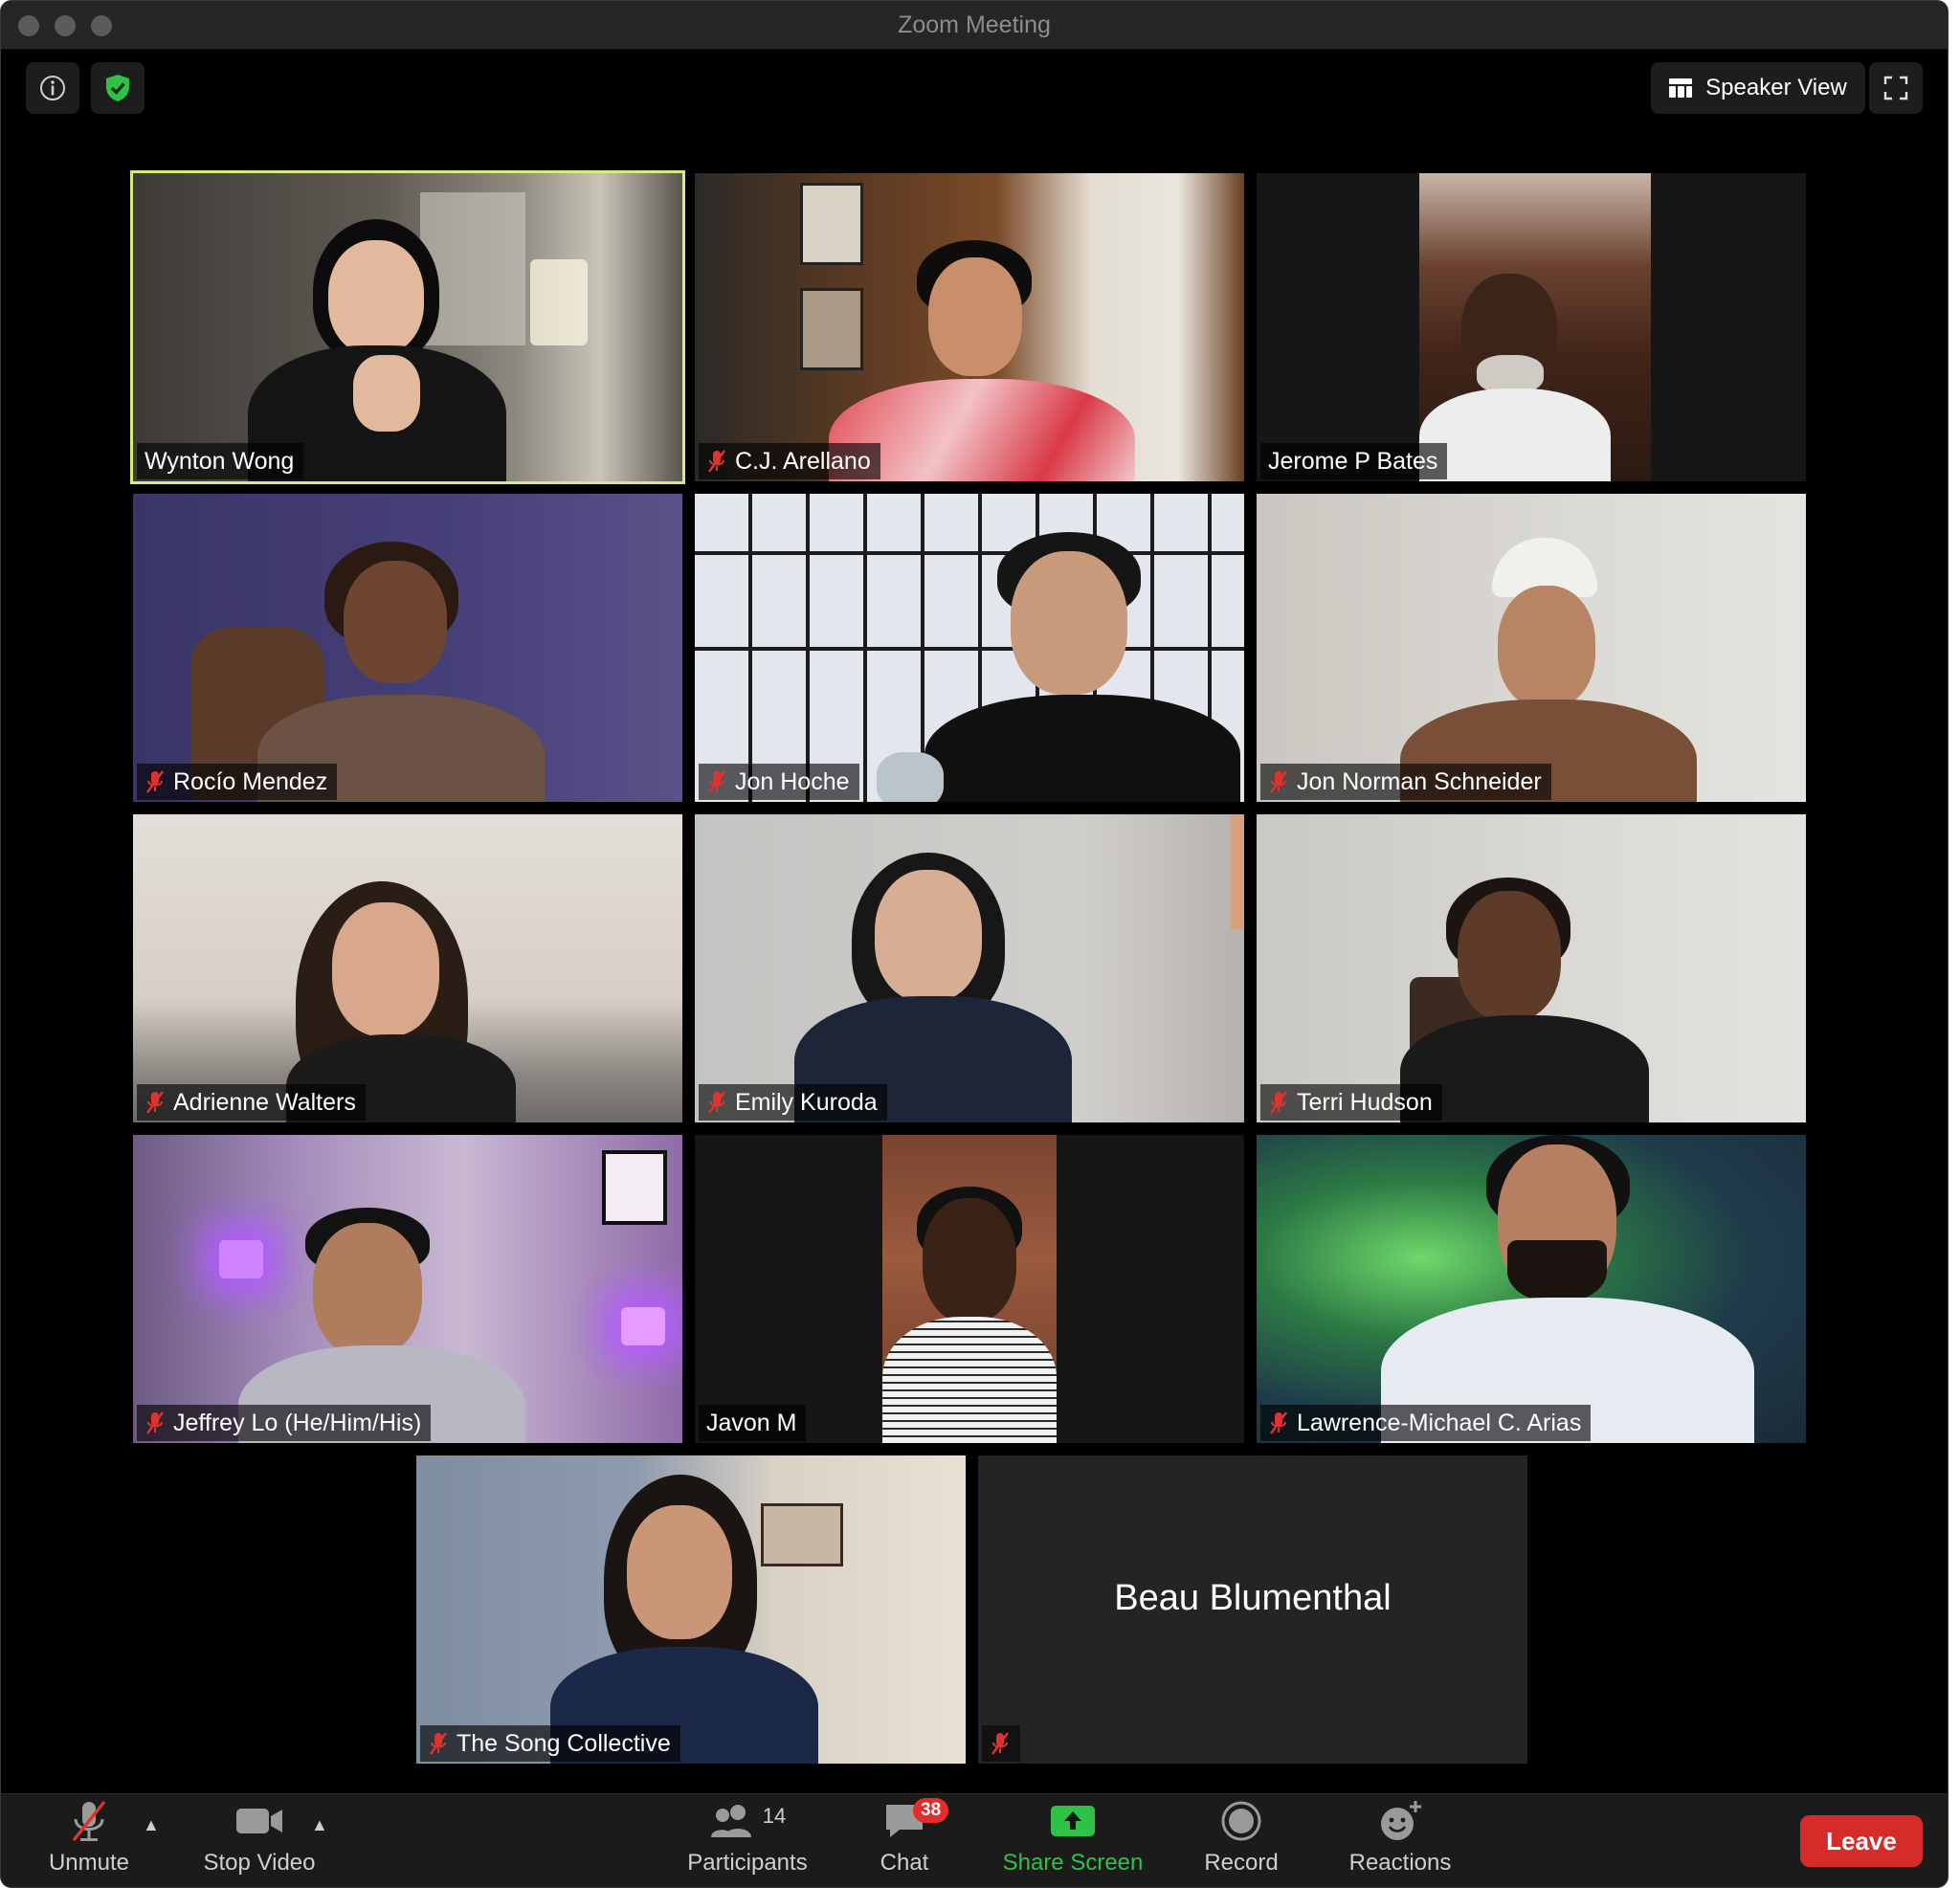  I want to click on chat-unread-badge: 38, so click(931, 1810).